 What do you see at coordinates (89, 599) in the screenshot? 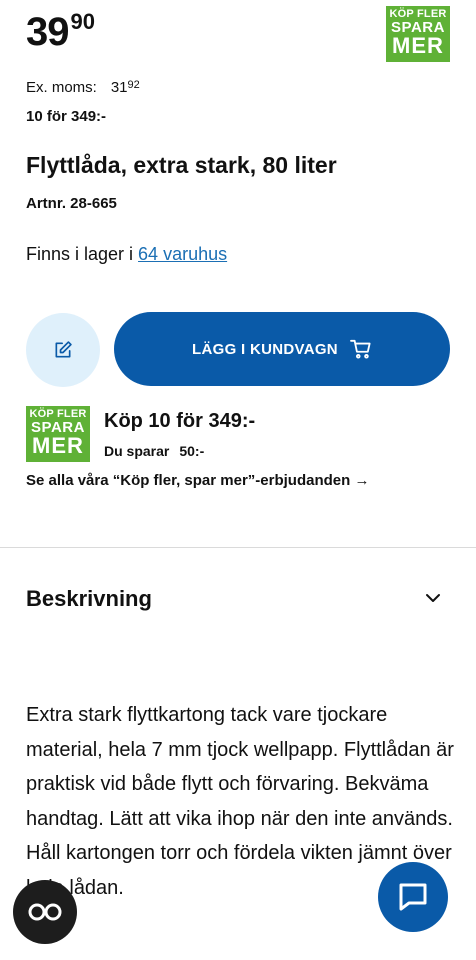
I see `description-heading: Beskrivning` at bounding box center [89, 599].